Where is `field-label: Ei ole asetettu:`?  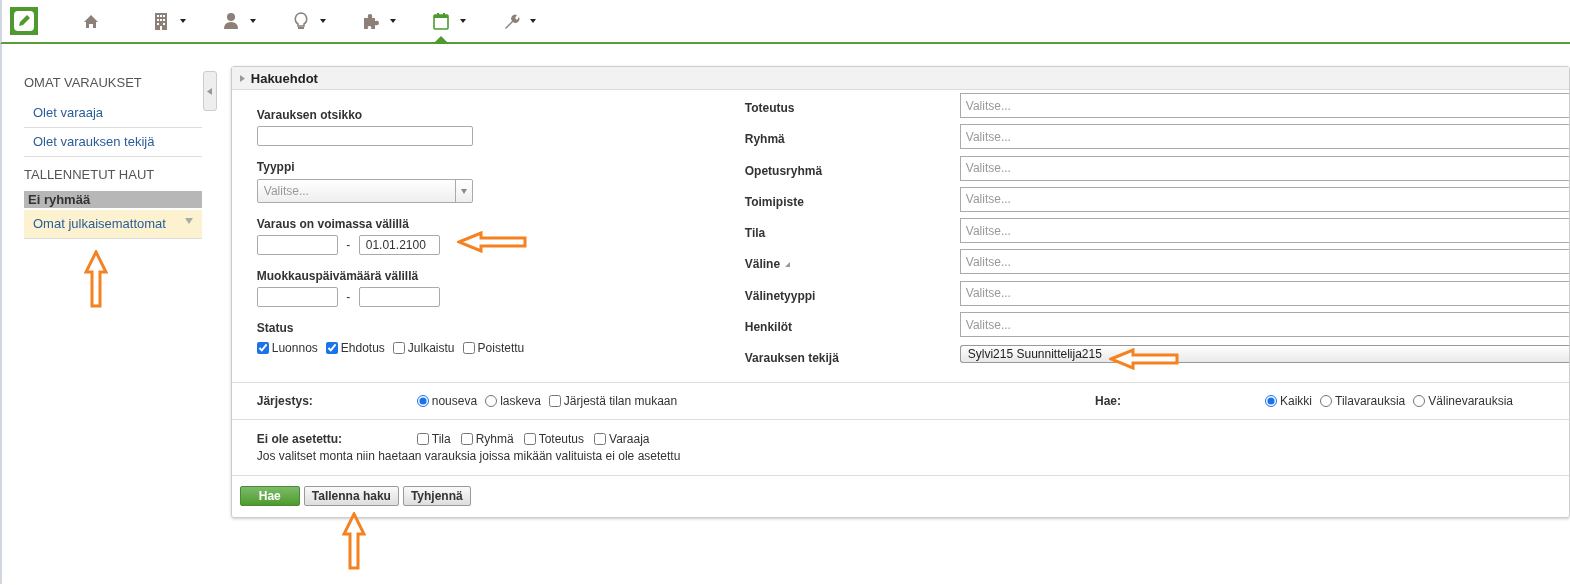
field-label: Ei ole asetettu: is located at coordinates (300, 439).